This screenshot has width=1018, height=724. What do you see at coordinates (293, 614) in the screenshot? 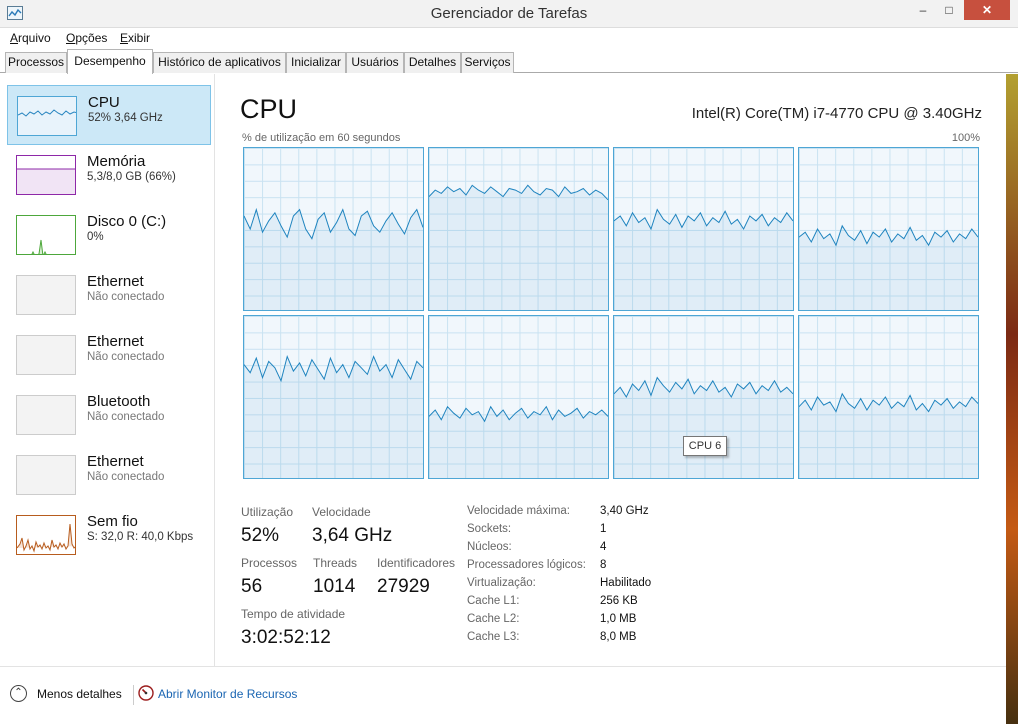
I see `uptime-label: Tempo de atividade` at bounding box center [293, 614].